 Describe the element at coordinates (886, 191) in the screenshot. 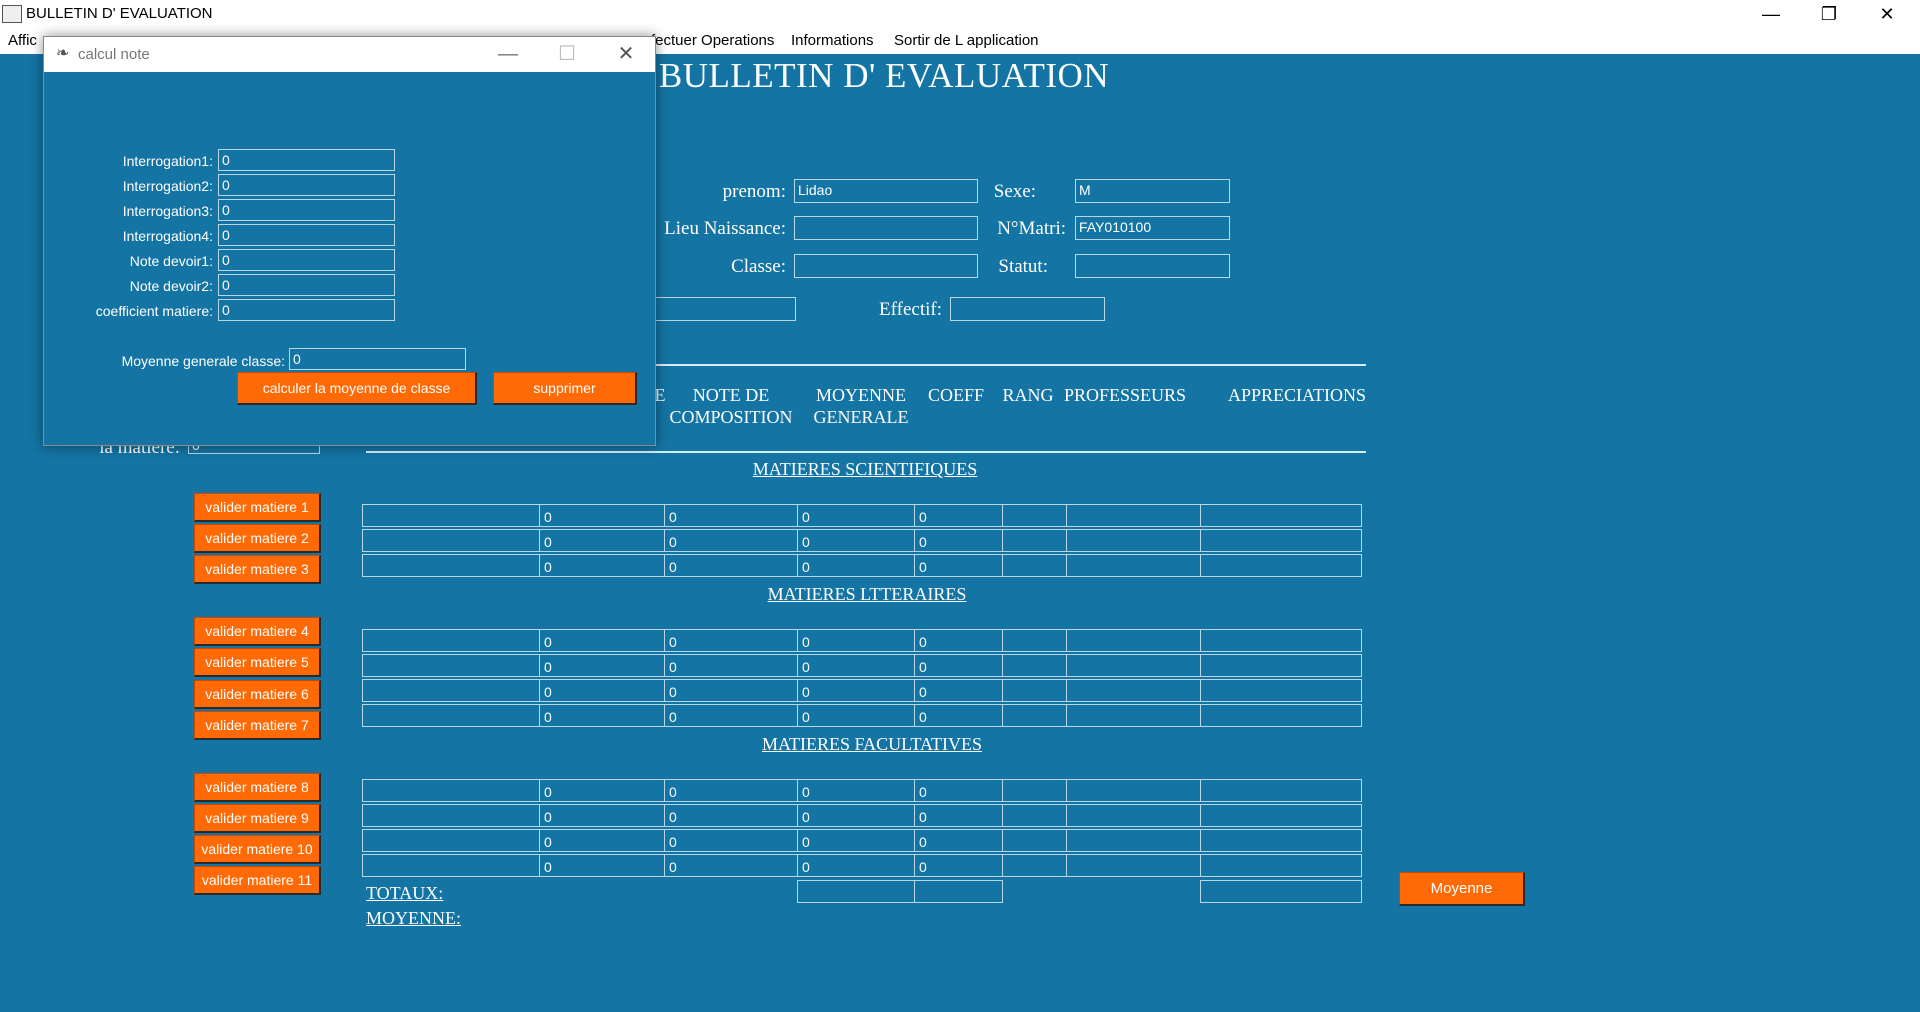

I see `prenom-field: Lidao` at that location.